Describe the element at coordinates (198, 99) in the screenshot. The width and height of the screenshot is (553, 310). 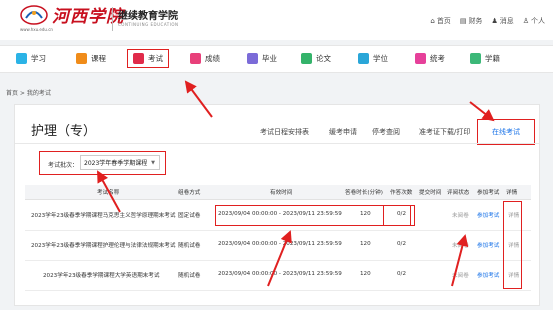
I see `arrow-to-exams-tab` at that location.